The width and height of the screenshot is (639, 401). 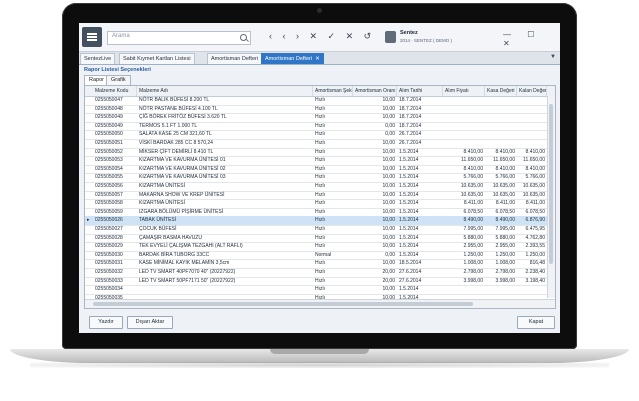 What do you see at coordinates (109, 125) in the screenshot?
I see `cell-code: 0255050049` at bounding box center [109, 125].